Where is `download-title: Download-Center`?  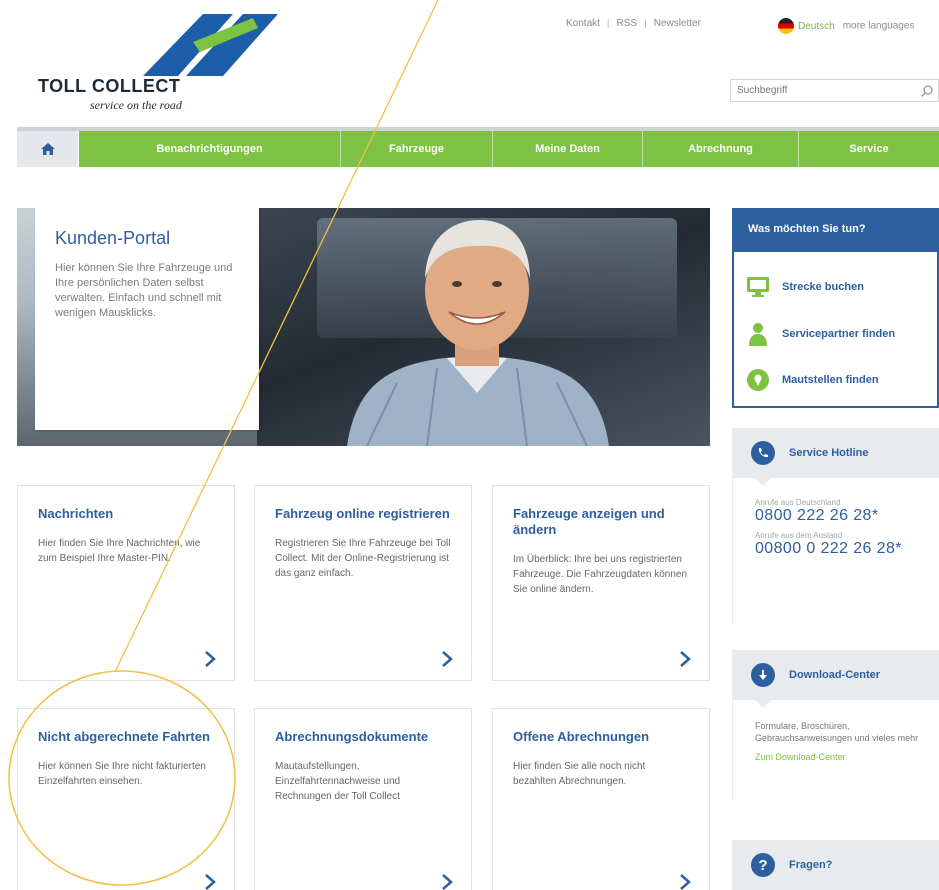 download-title: Download-Center is located at coordinates (835, 675).